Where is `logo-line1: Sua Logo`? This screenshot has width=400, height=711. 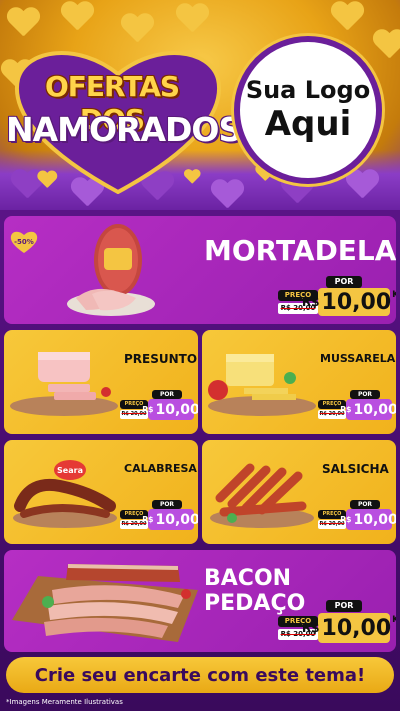
logo-line1: Sua Logo is located at coordinates (308, 90).